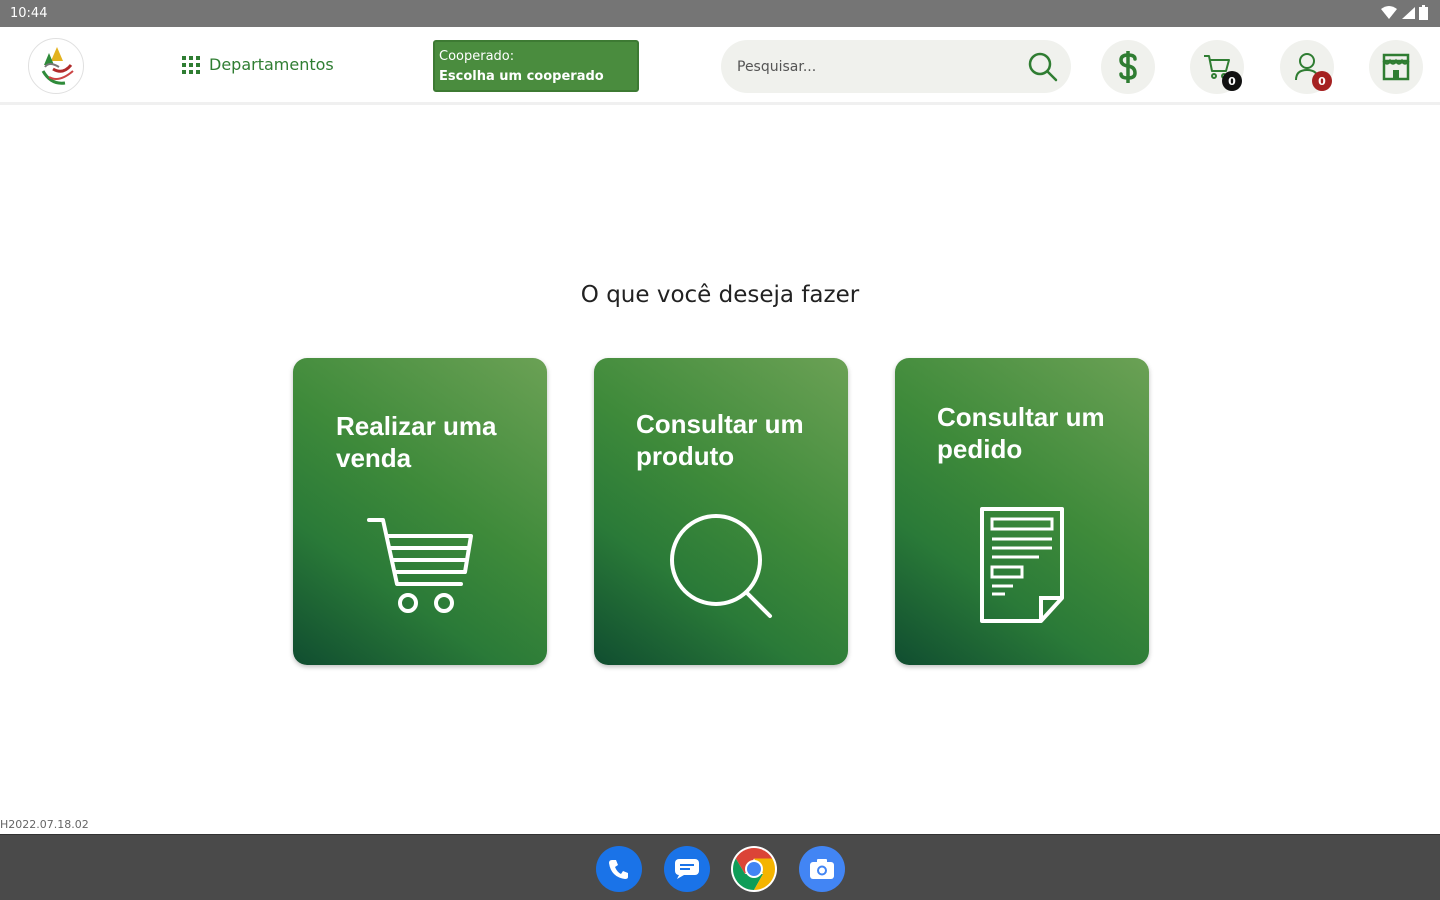 This screenshot has height=900, width=1440. What do you see at coordinates (720, 295) in the screenshot?
I see `page-title: O que você deseja fazer` at bounding box center [720, 295].